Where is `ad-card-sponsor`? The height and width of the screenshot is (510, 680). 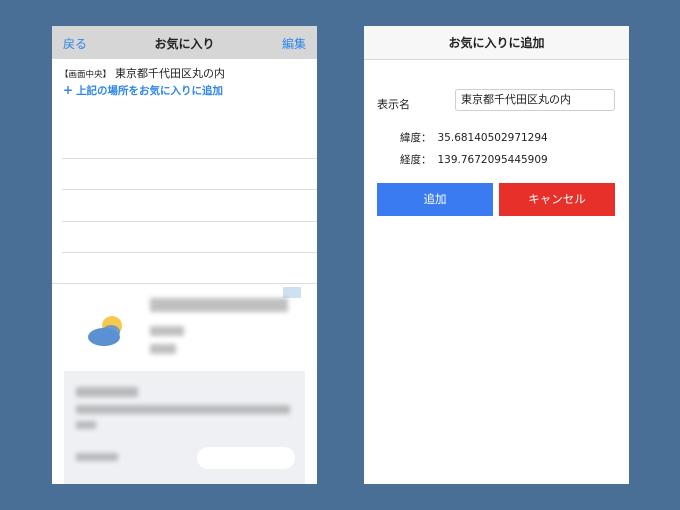
ad-card-sponsor is located at coordinates (97, 457).